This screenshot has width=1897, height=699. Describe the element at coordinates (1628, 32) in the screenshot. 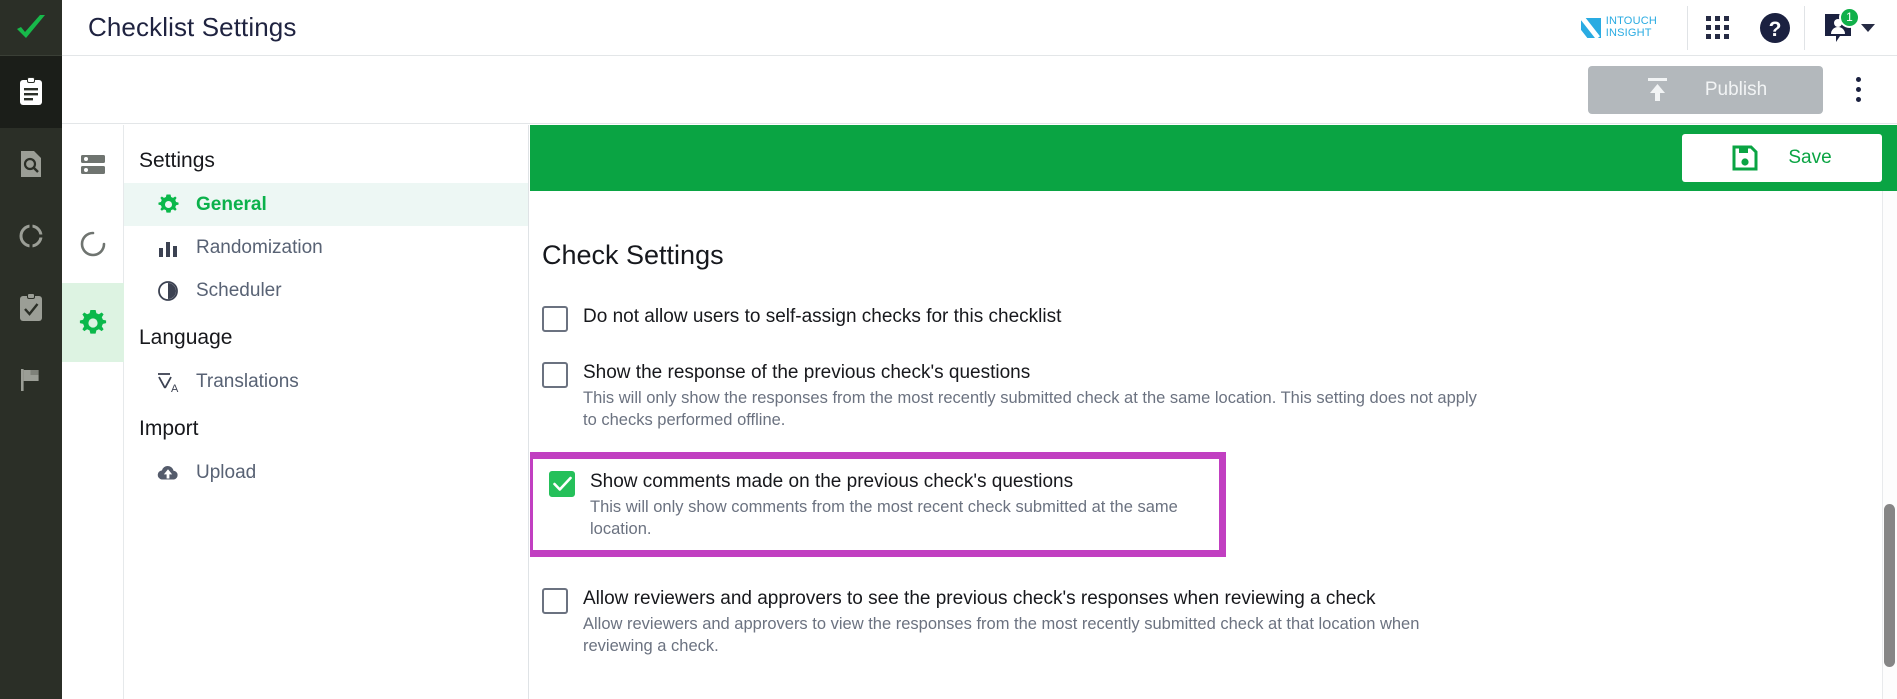

I see `brand-line-2: INSIGHT` at that location.